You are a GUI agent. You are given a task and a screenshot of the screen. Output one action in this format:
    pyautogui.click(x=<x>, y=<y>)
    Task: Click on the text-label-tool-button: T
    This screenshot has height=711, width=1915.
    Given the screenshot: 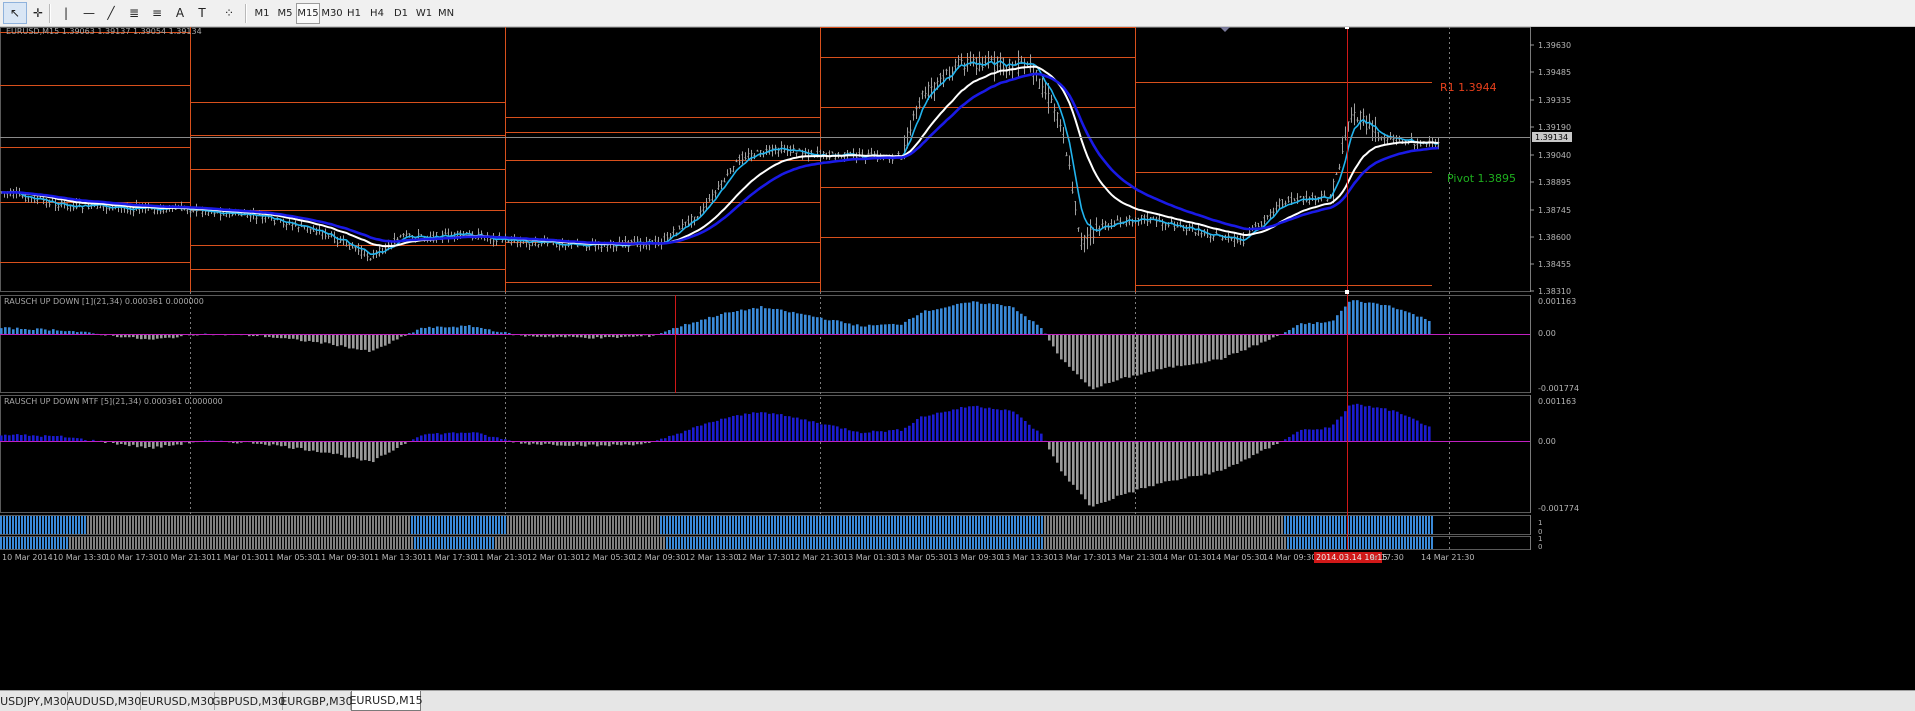 What is the action you would take?
    pyautogui.click(x=202, y=13)
    